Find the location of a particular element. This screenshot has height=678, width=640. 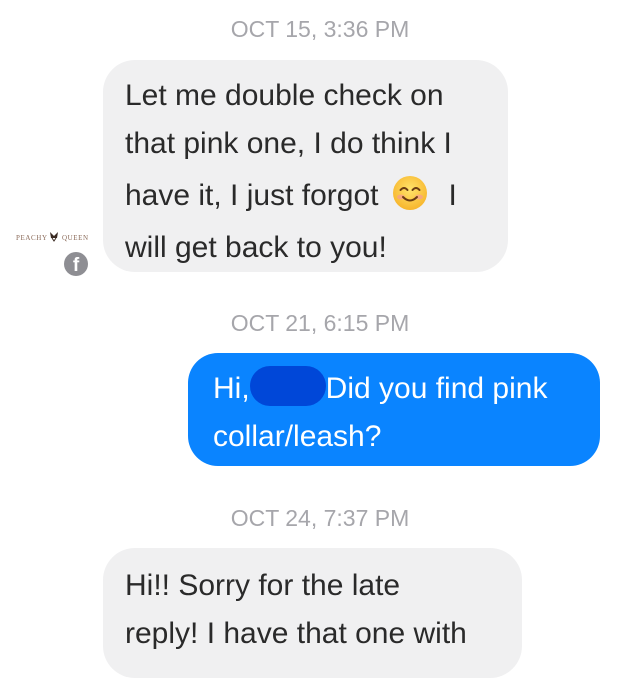

redacted-name is located at coordinates (287, 386).